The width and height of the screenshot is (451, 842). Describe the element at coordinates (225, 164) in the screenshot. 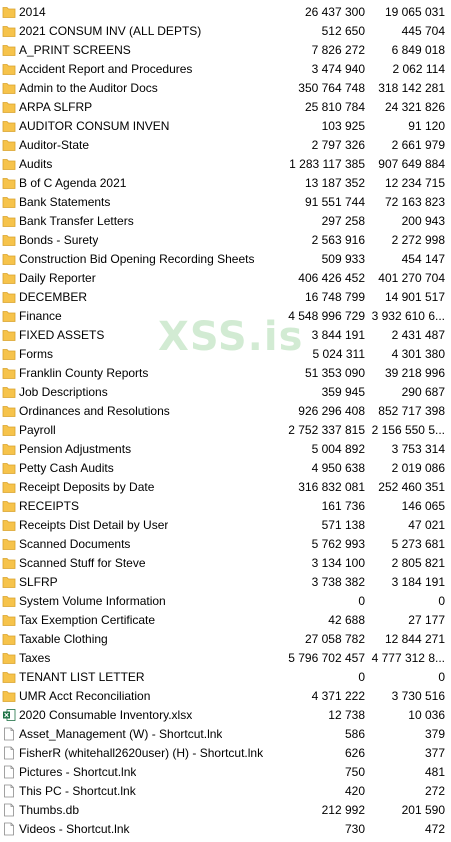

I see `folder-row: Audits 1 283 117 385 907 649 884` at that location.